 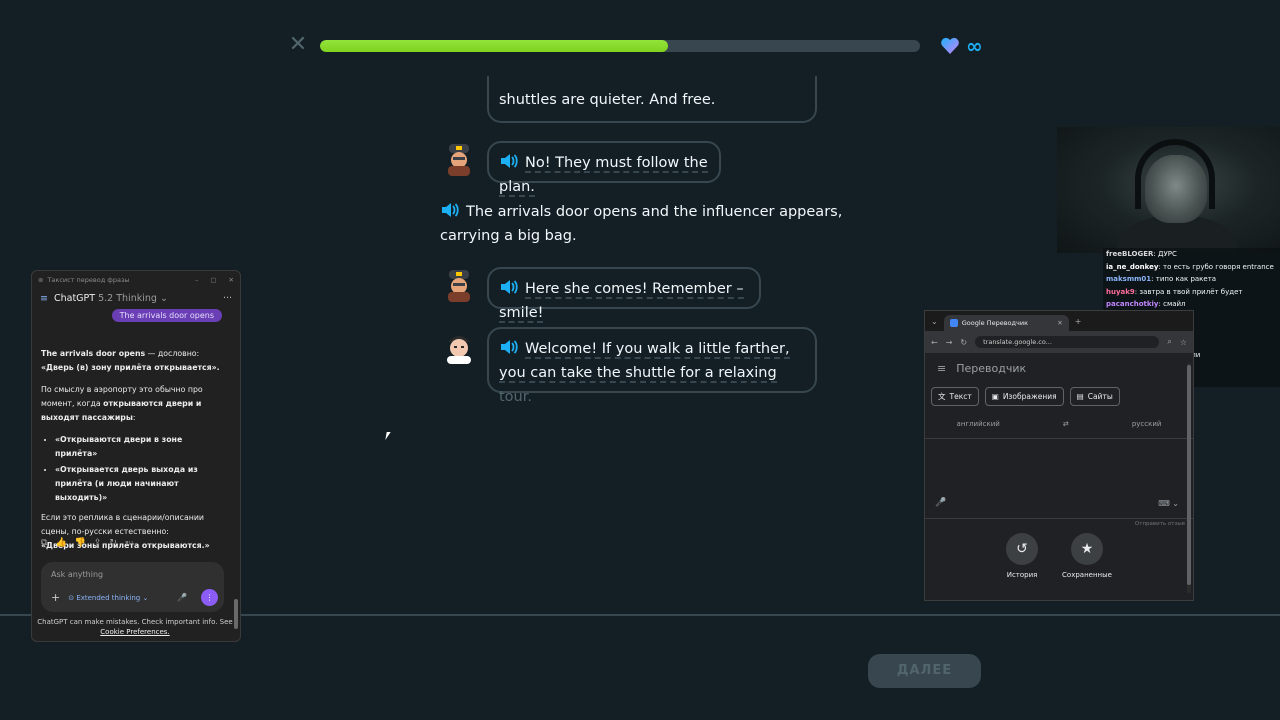 I want to click on model-selector: ChatGPT 5.2 Thinking ⌄, so click(x=111, y=298).